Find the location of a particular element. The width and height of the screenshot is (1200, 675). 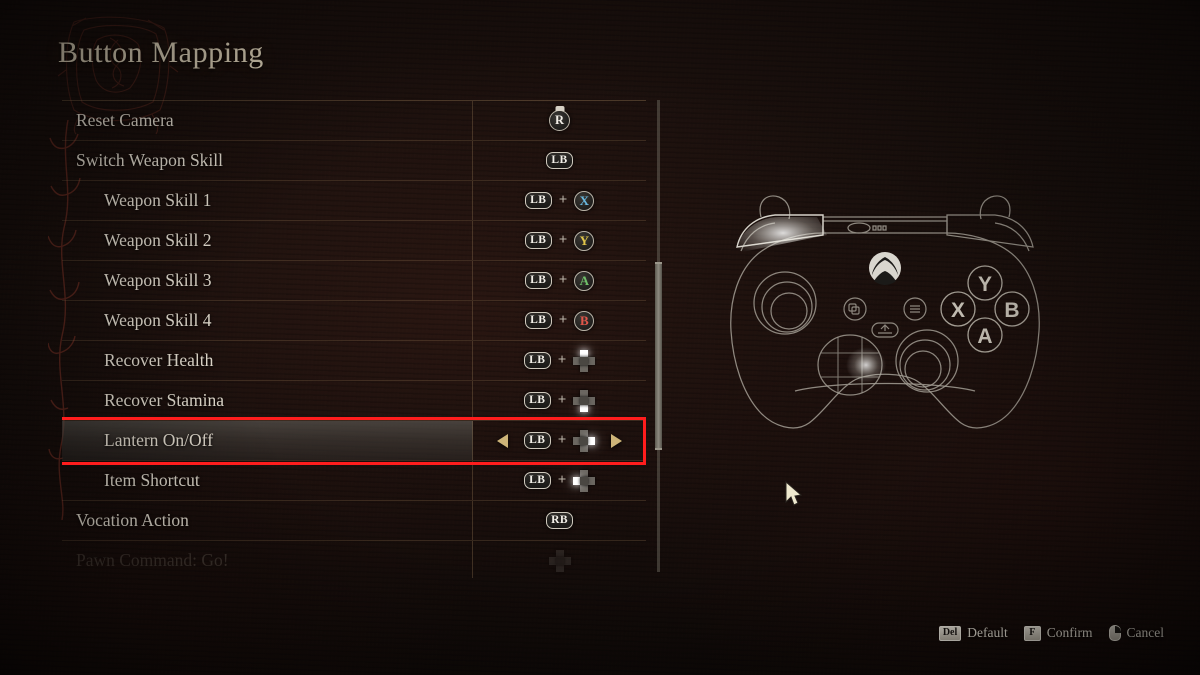

mapping-row-label: Weapon Skill 2 is located at coordinates (267, 240).